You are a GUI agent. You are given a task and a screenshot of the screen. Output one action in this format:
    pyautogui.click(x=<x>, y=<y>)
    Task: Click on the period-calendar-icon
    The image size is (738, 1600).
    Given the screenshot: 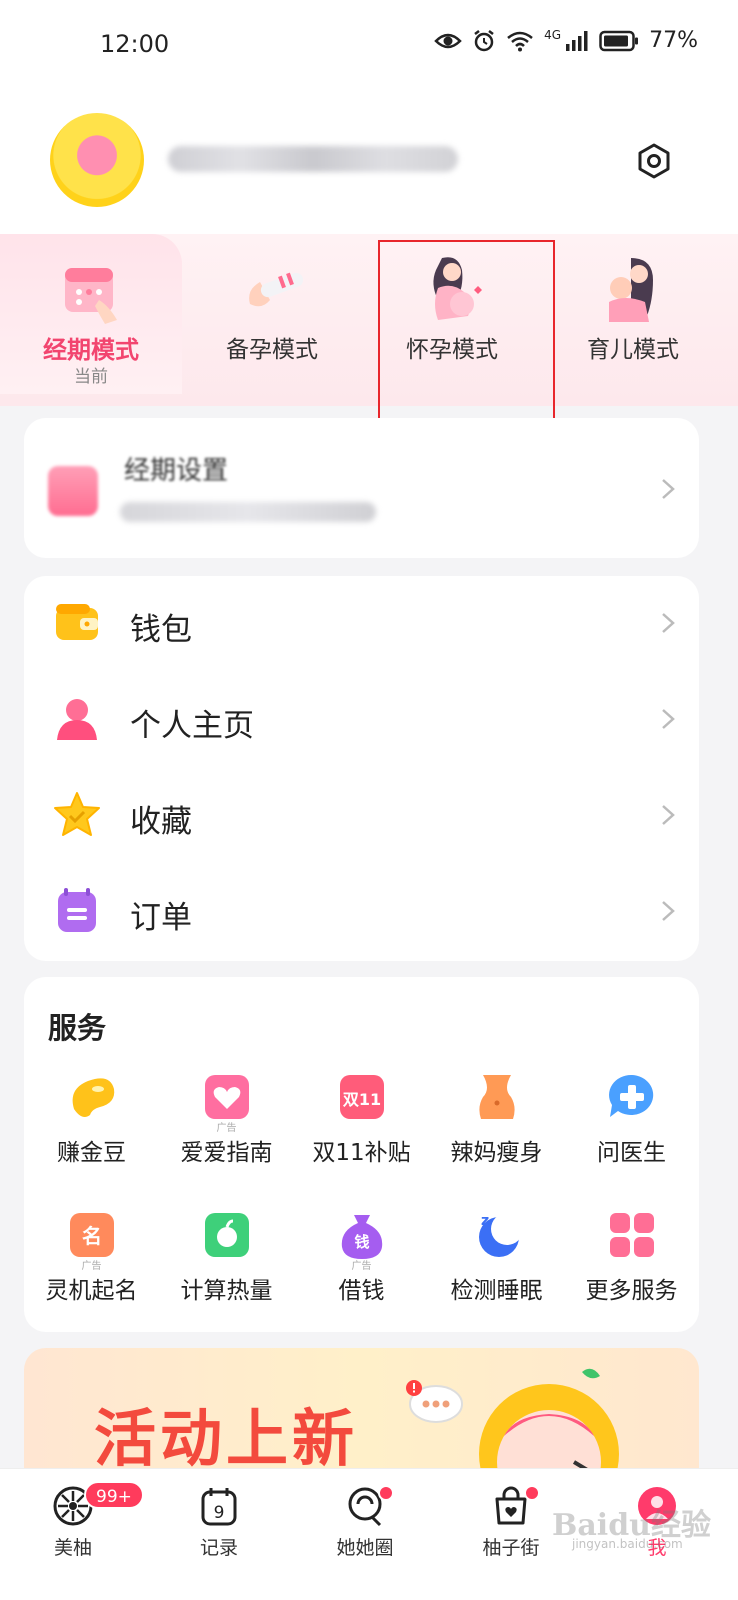 What is the action you would take?
    pyautogui.click(x=73, y=491)
    